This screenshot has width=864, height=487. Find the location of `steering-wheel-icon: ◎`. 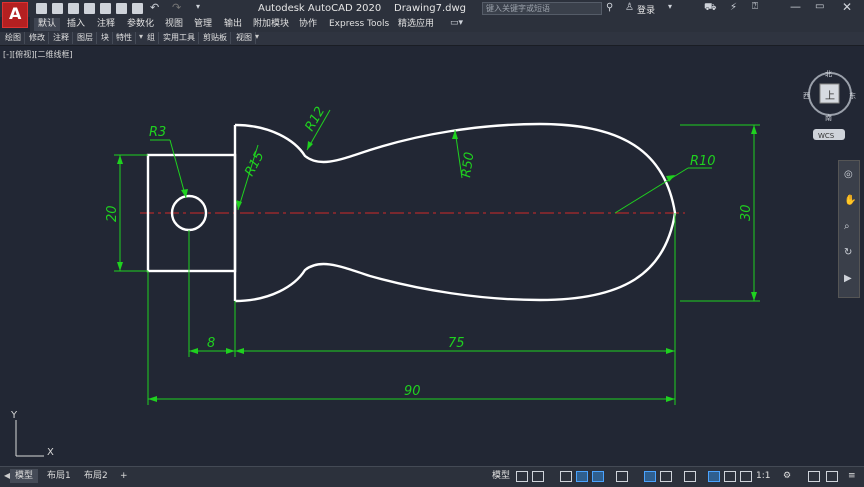

steering-wheel-icon: ◎ is located at coordinates (848, 174).